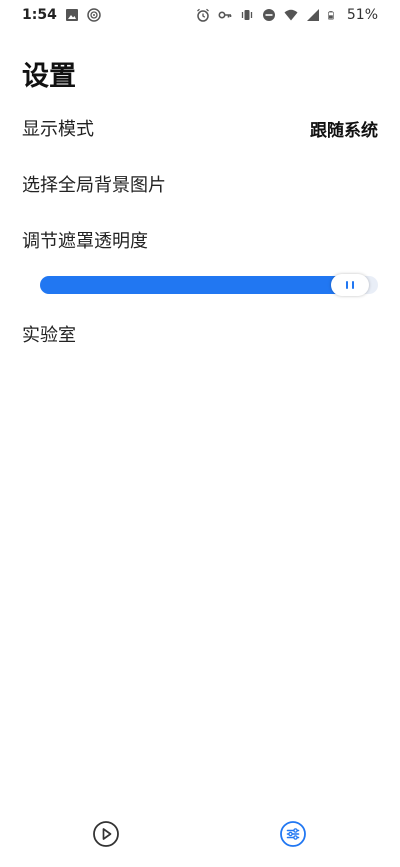  I want to click on status-right: 51%, so click(287, 15).